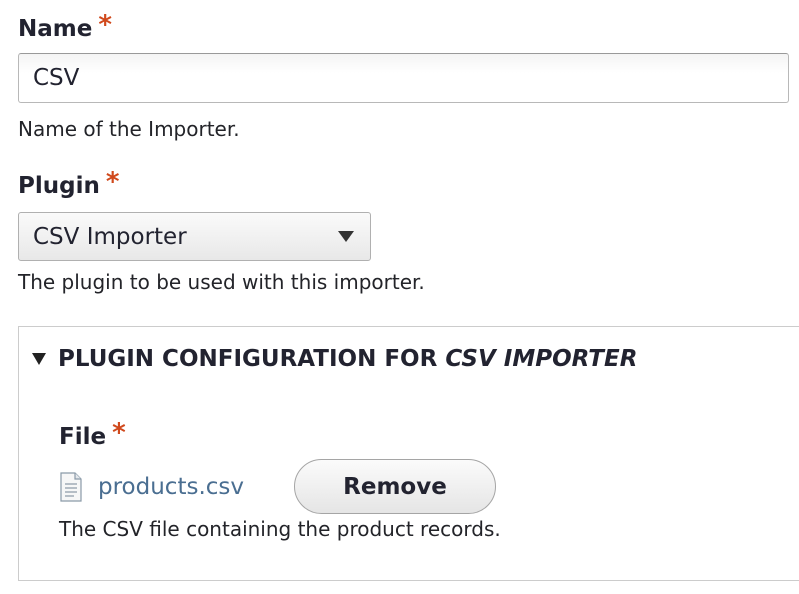 This screenshot has width=799, height=594. I want to click on name-label: Name *, so click(65, 27).